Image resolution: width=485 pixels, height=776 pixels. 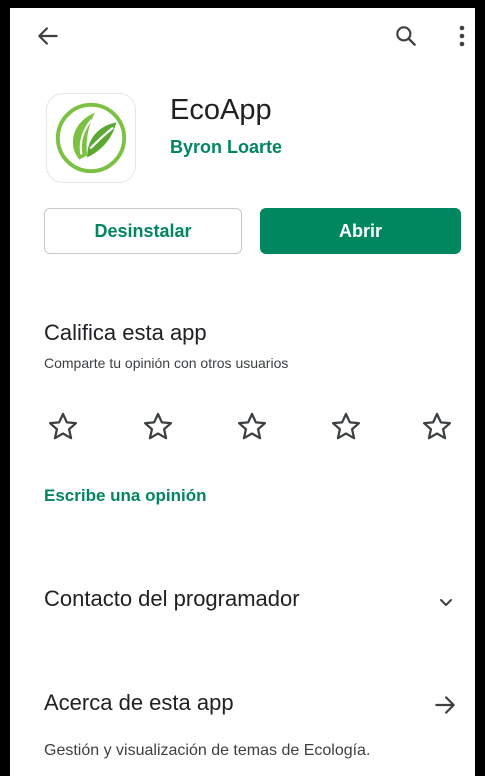 I want to click on contact-developer-title: Contacto del programador, so click(x=172, y=599).